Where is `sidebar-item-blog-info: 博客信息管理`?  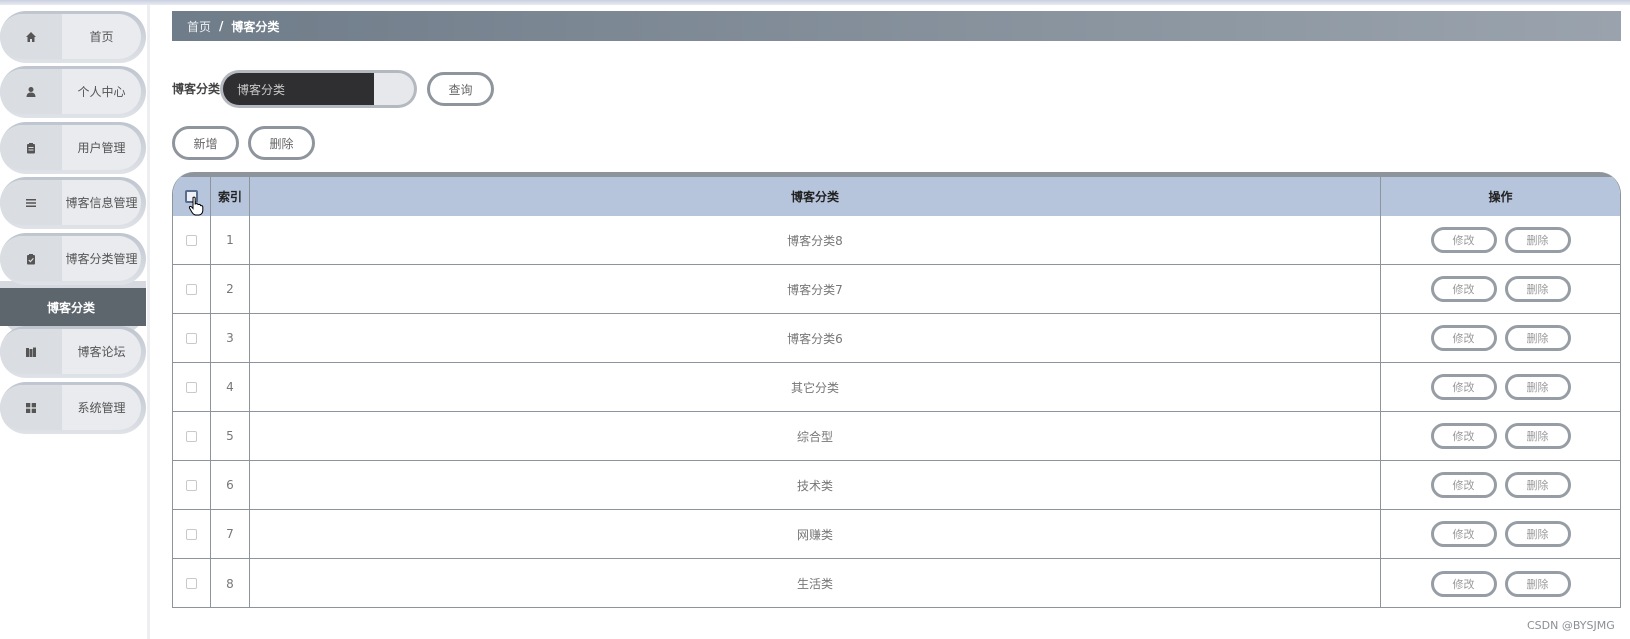 sidebar-item-blog-info: 博客信息管理 is located at coordinates (73, 203).